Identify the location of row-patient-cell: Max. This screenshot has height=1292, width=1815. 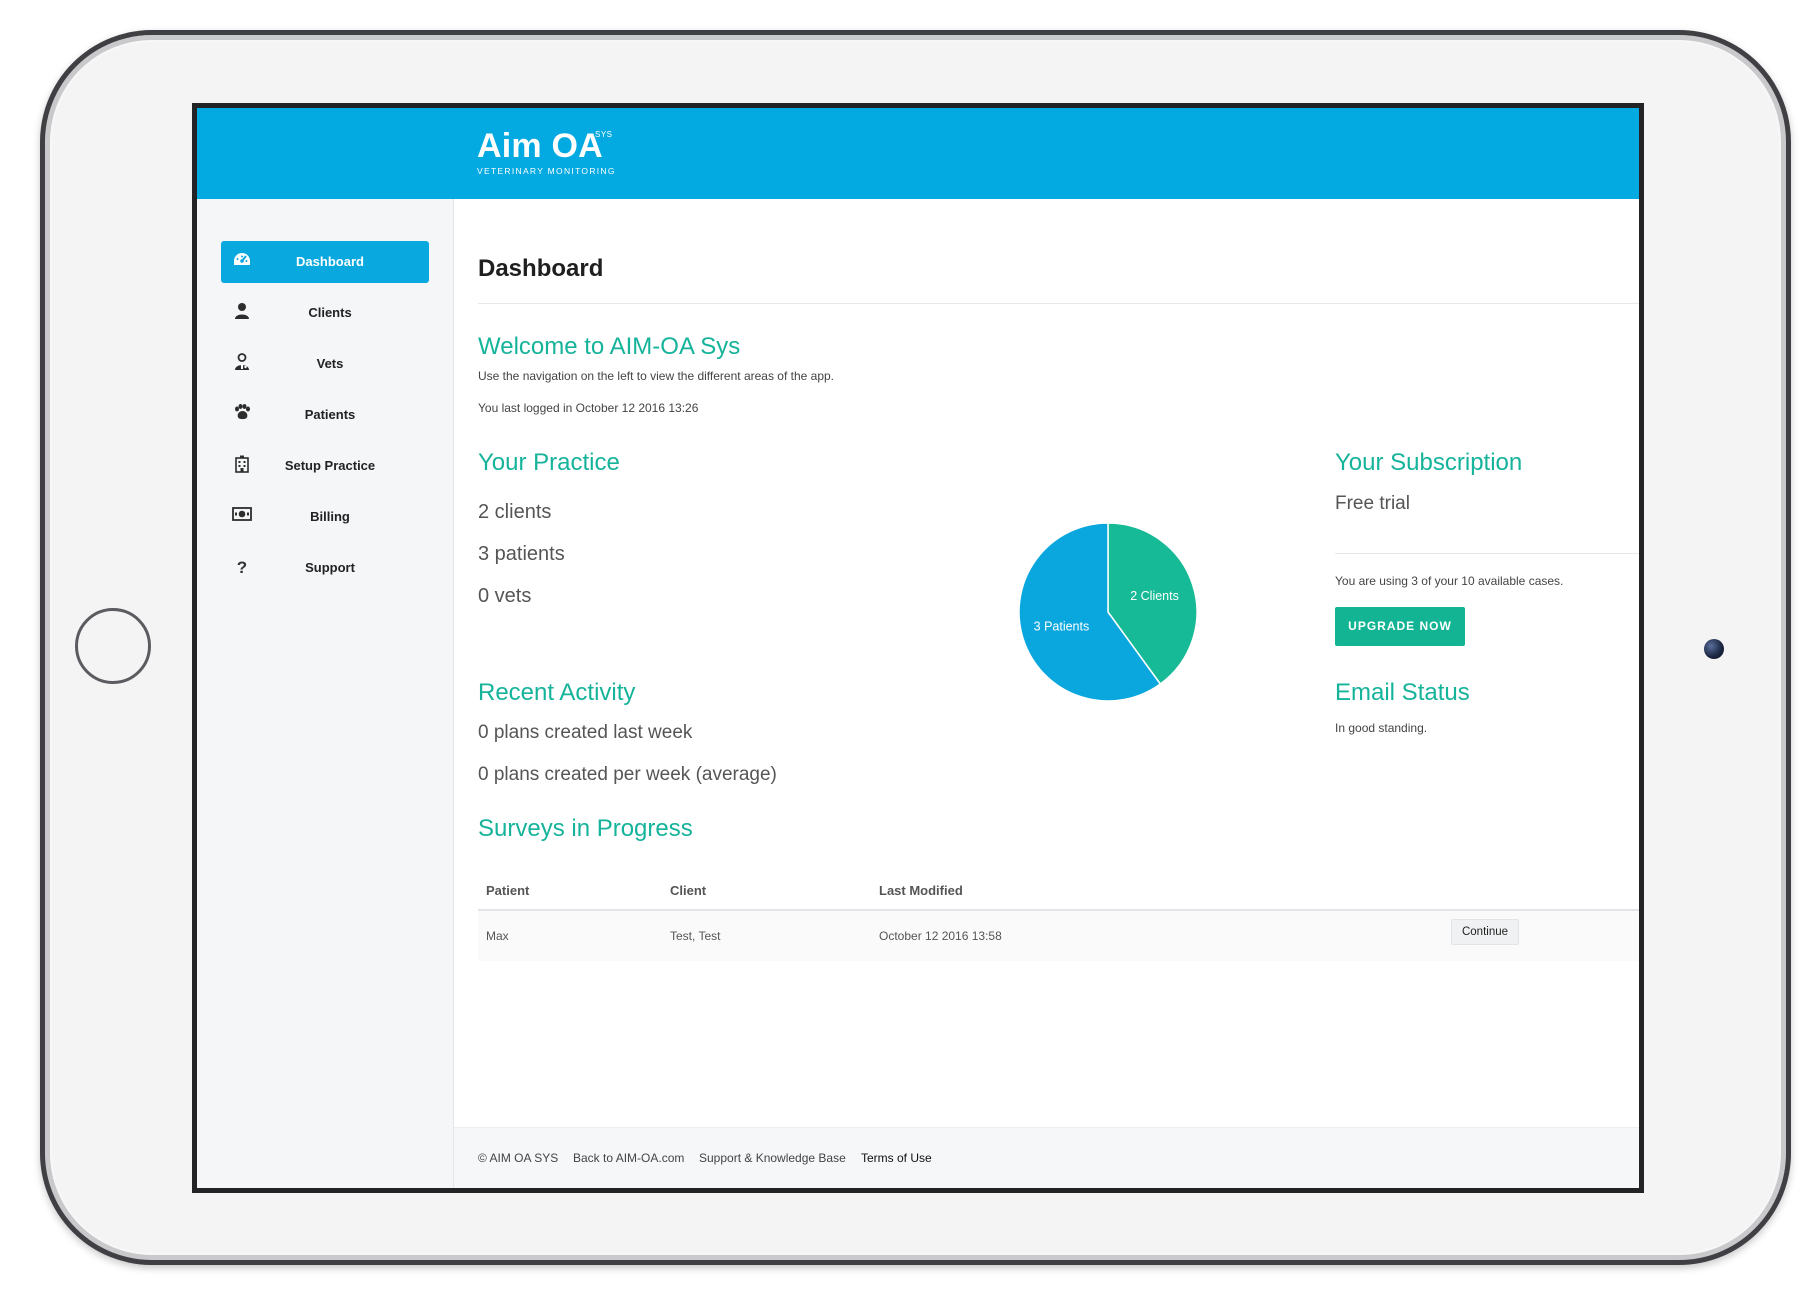
(497, 936).